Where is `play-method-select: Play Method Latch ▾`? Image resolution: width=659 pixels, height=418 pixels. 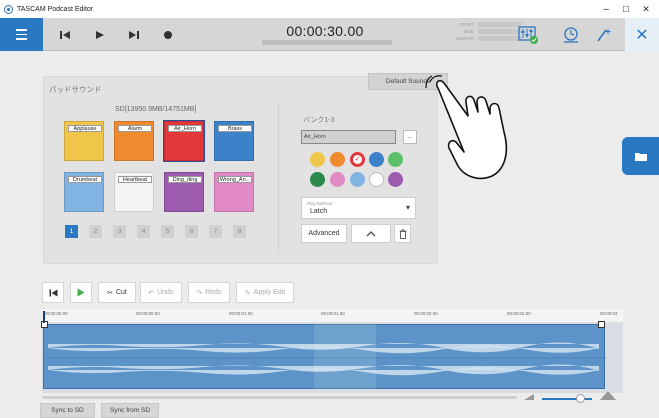 play-method-select: Play Method Latch ▾ is located at coordinates (358, 208).